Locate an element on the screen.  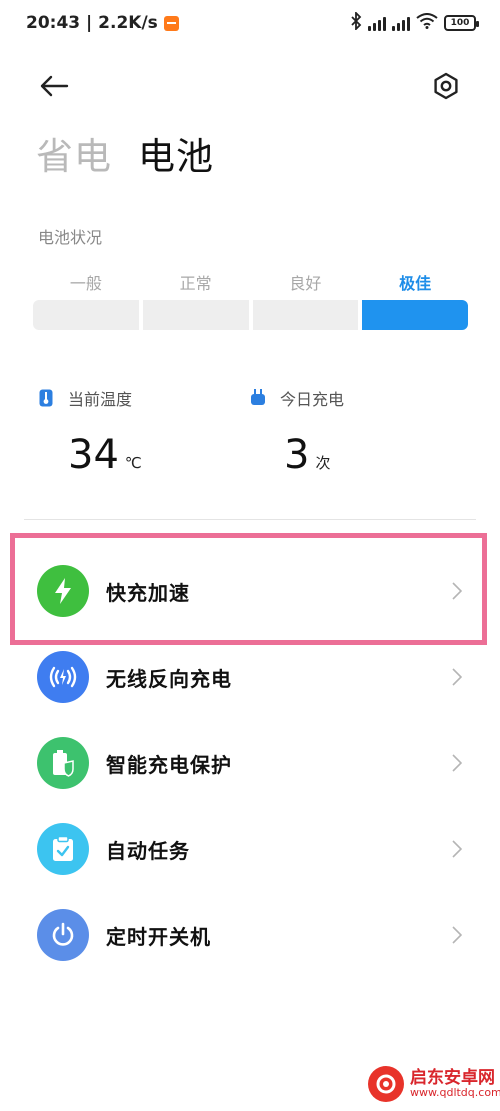
status-right: 100 is located at coordinates (414, 22).